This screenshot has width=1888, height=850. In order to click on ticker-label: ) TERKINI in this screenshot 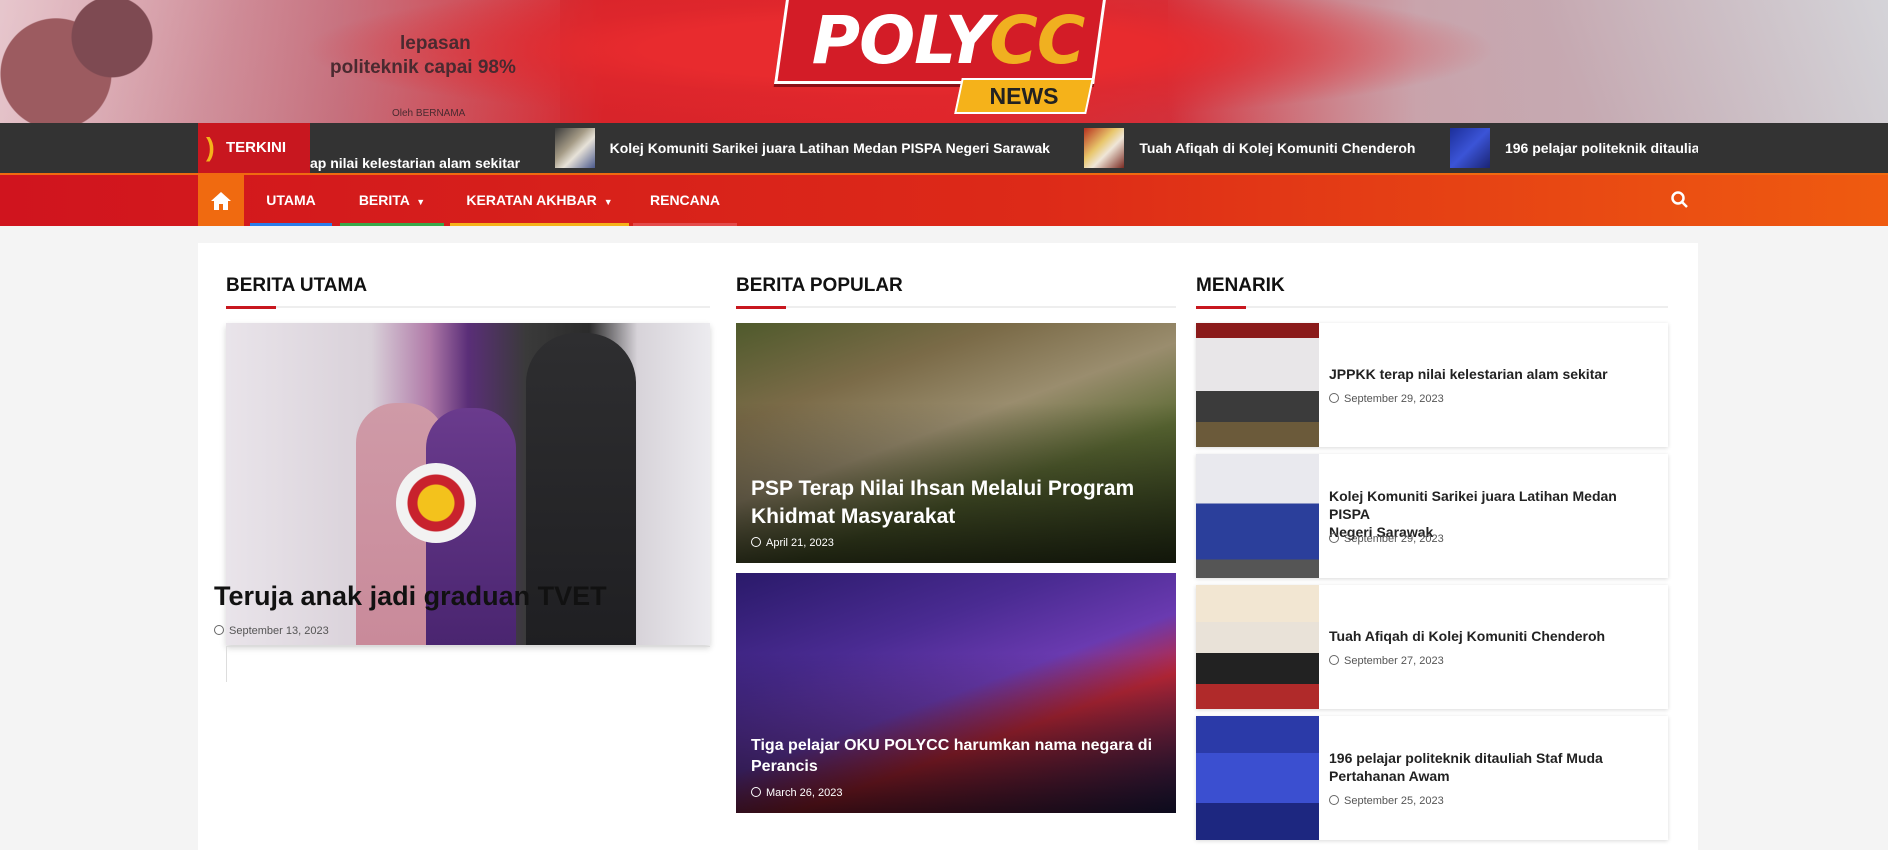, I will do `click(254, 148)`.